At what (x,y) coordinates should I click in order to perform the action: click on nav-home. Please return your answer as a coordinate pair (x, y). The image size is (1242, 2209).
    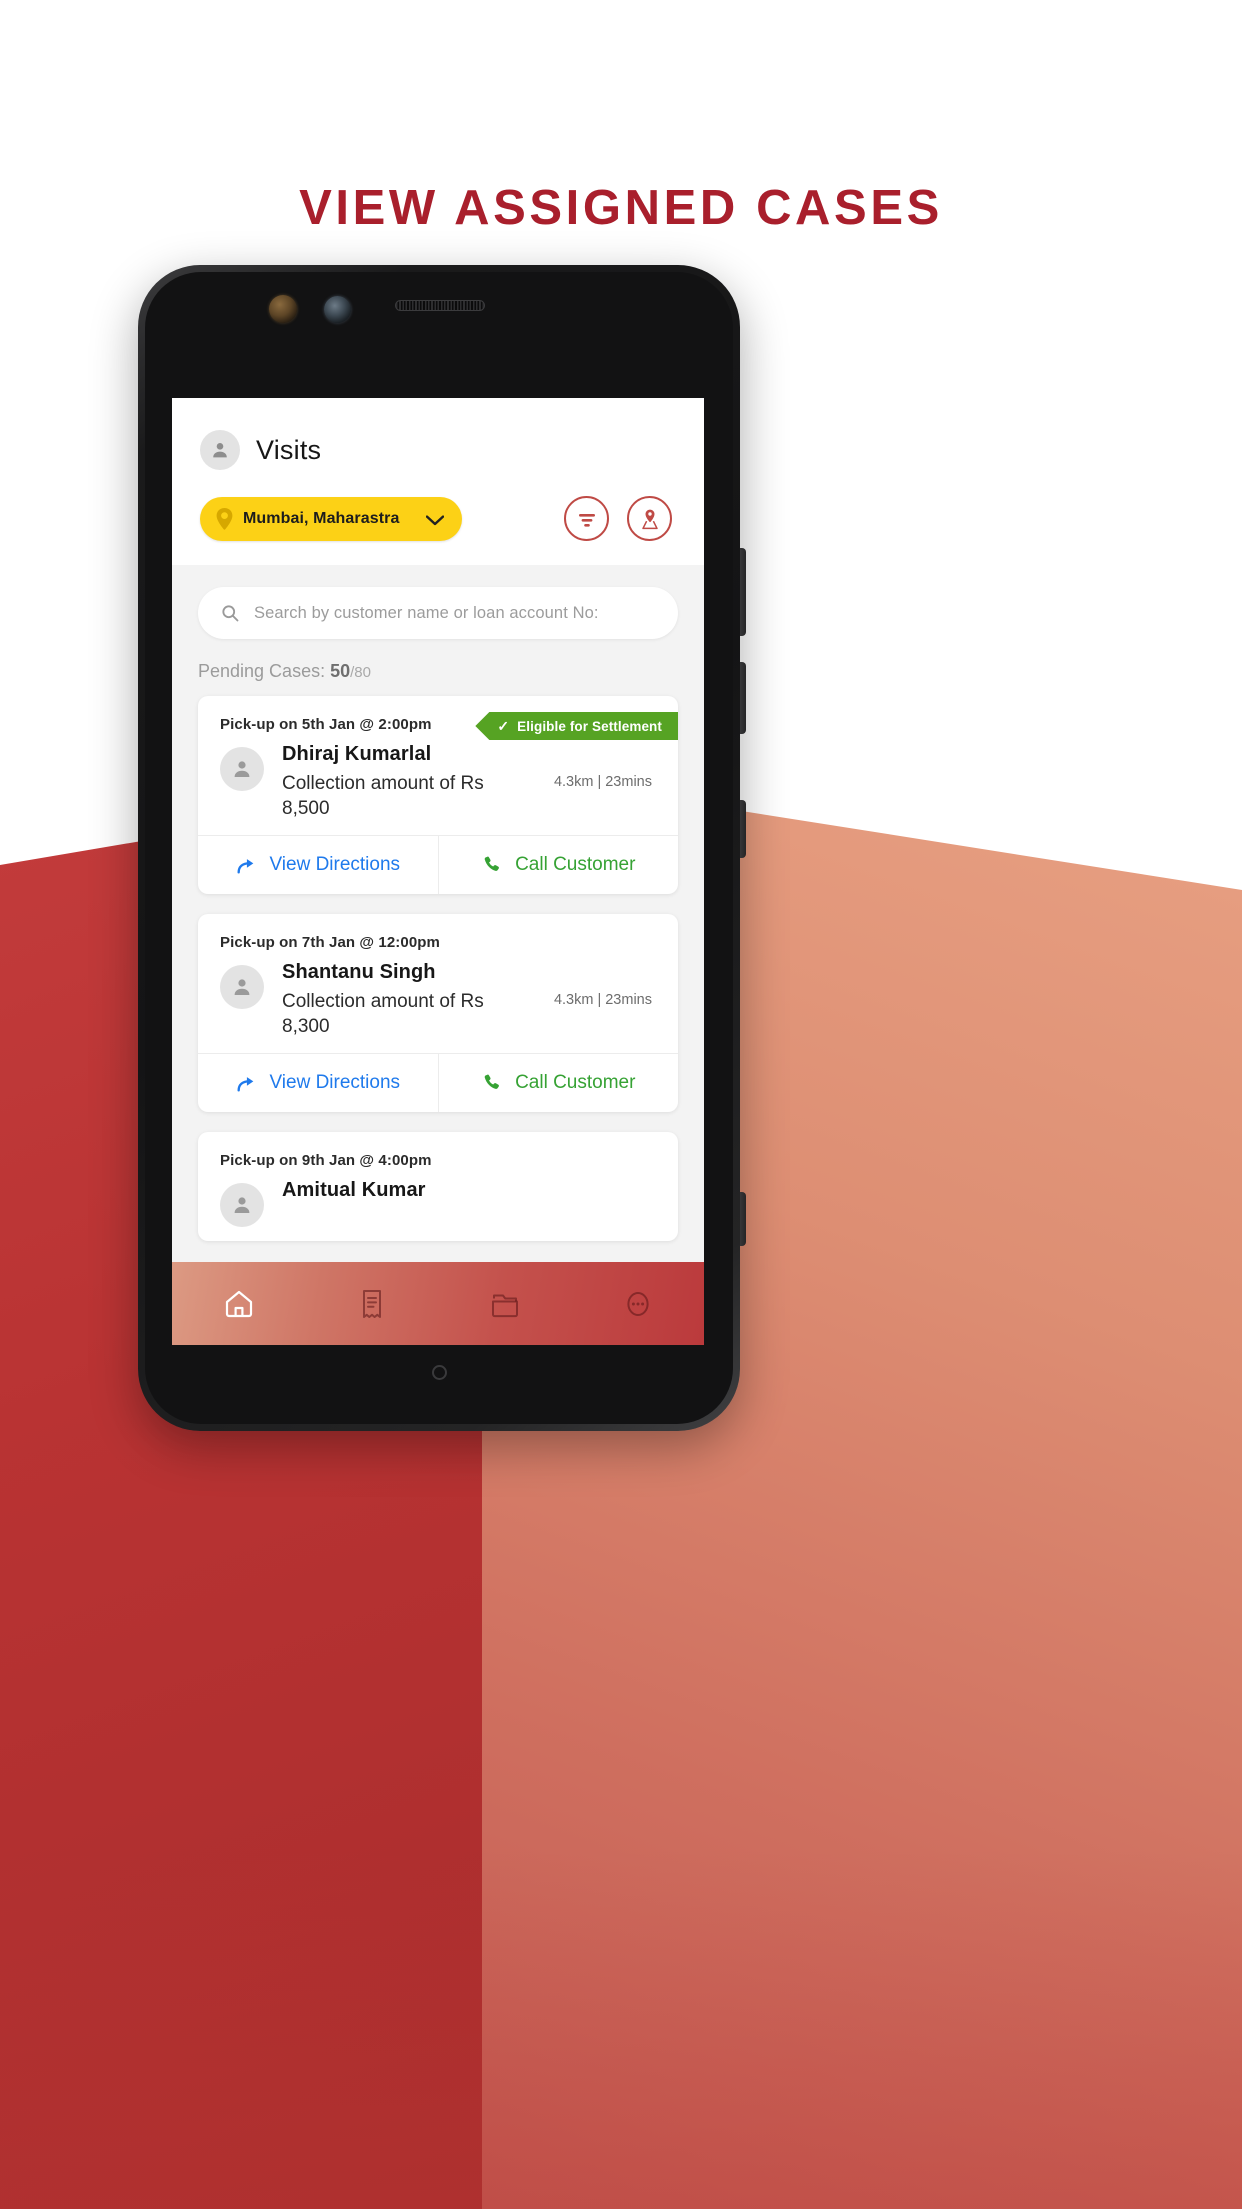
    Looking at the image, I should click on (238, 1304).